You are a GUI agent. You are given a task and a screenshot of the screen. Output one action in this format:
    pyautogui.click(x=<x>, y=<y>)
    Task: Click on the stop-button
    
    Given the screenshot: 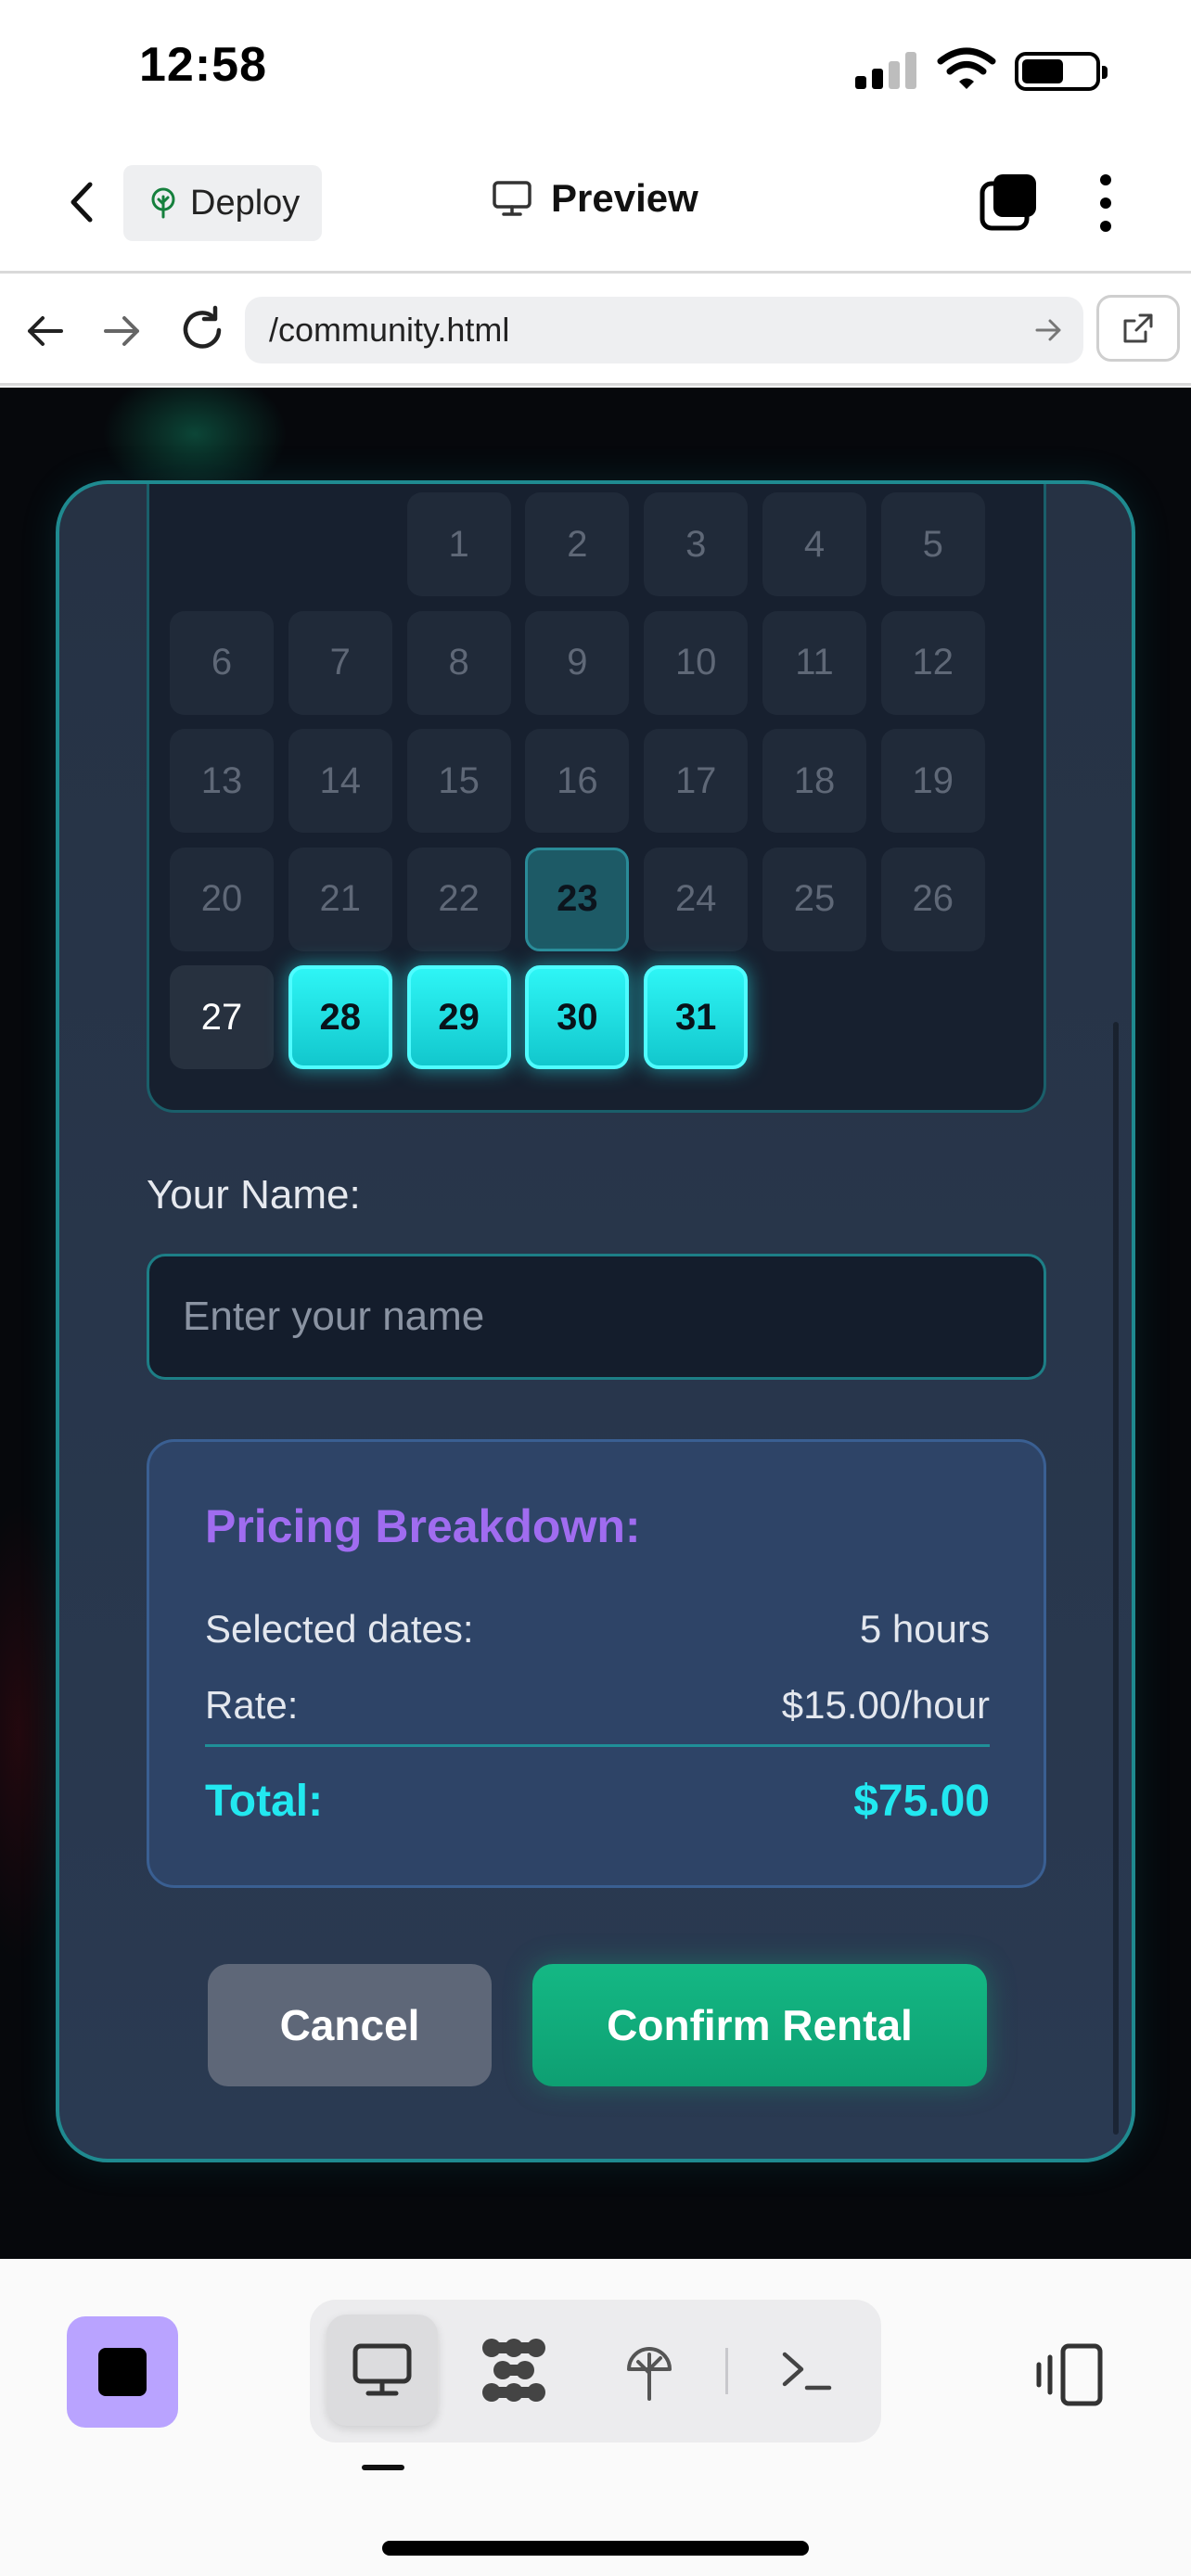 What is the action you would take?
    pyautogui.click(x=122, y=2372)
    